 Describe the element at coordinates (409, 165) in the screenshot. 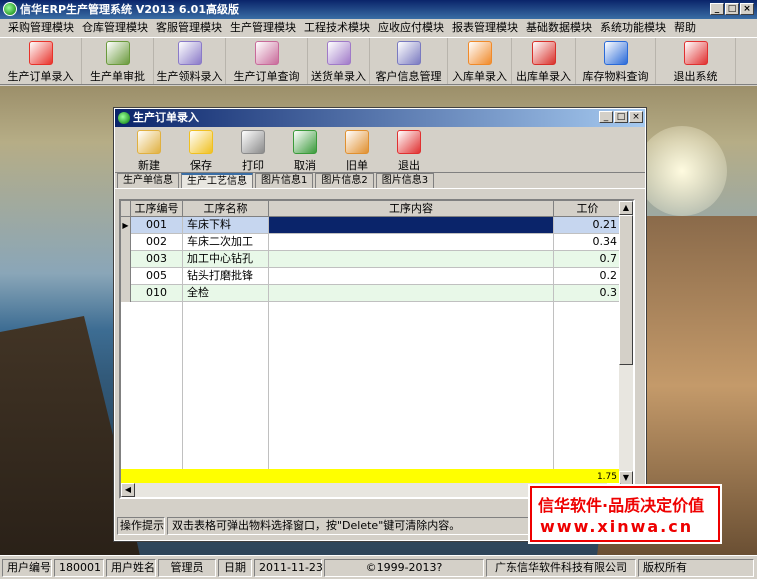

I see `child-toolbar-label: 退出` at that location.